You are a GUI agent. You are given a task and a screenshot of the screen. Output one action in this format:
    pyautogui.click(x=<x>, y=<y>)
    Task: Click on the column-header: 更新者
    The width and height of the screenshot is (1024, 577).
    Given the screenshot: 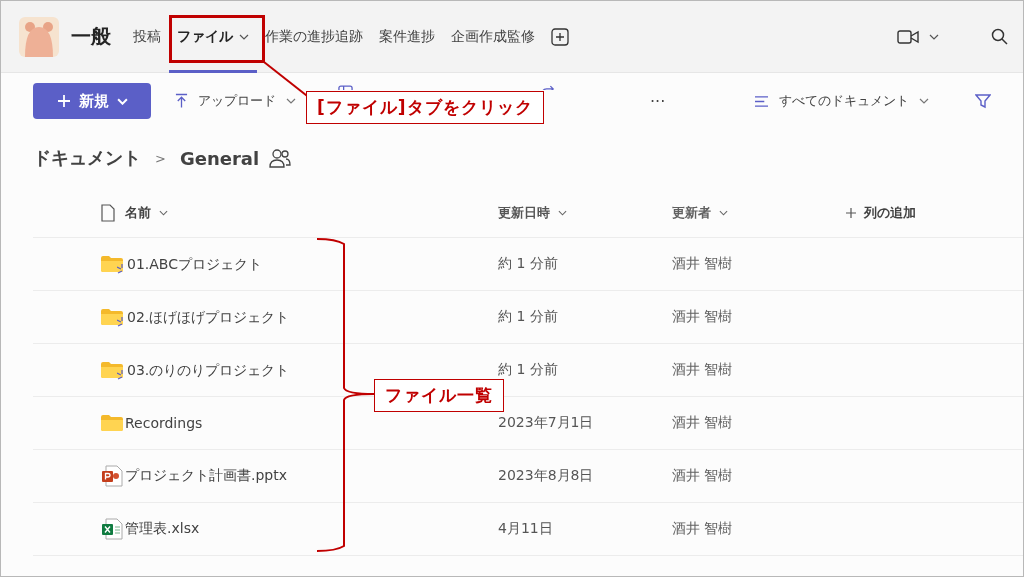 What is the action you would take?
    pyautogui.click(x=759, y=213)
    